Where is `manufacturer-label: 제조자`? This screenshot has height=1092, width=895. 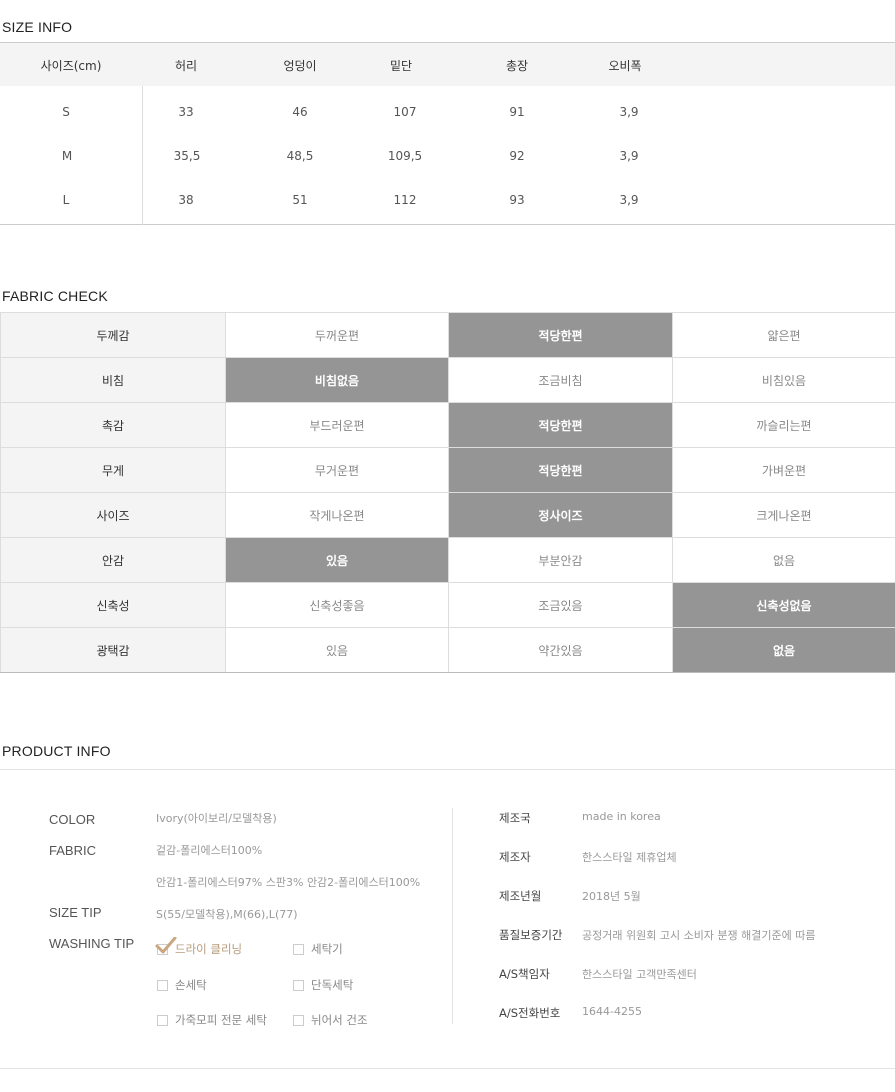
manufacturer-label: 제조자 is located at coordinates (515, 857).